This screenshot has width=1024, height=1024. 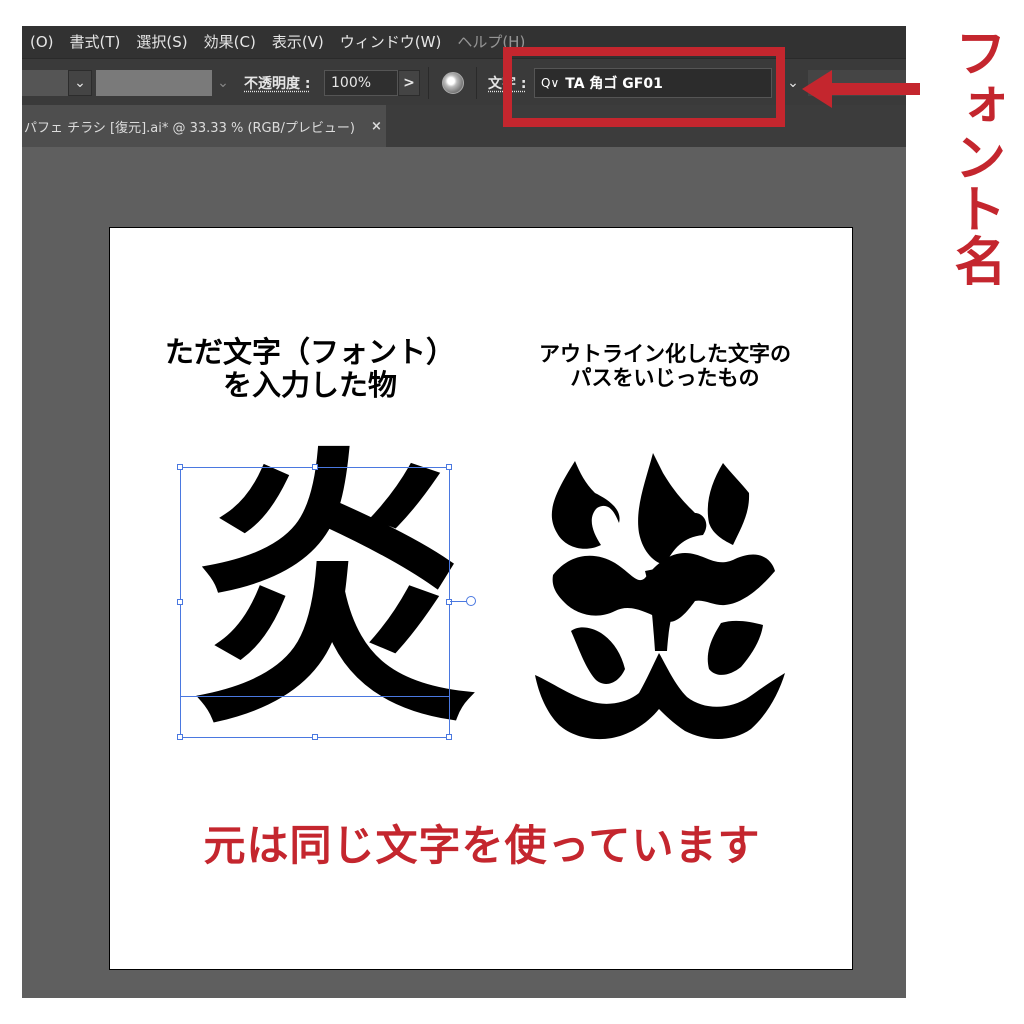 What do you see at coordinates (47, 83) in the screenshot?
I see `fill-swatch` at bounding box center [47, 83].